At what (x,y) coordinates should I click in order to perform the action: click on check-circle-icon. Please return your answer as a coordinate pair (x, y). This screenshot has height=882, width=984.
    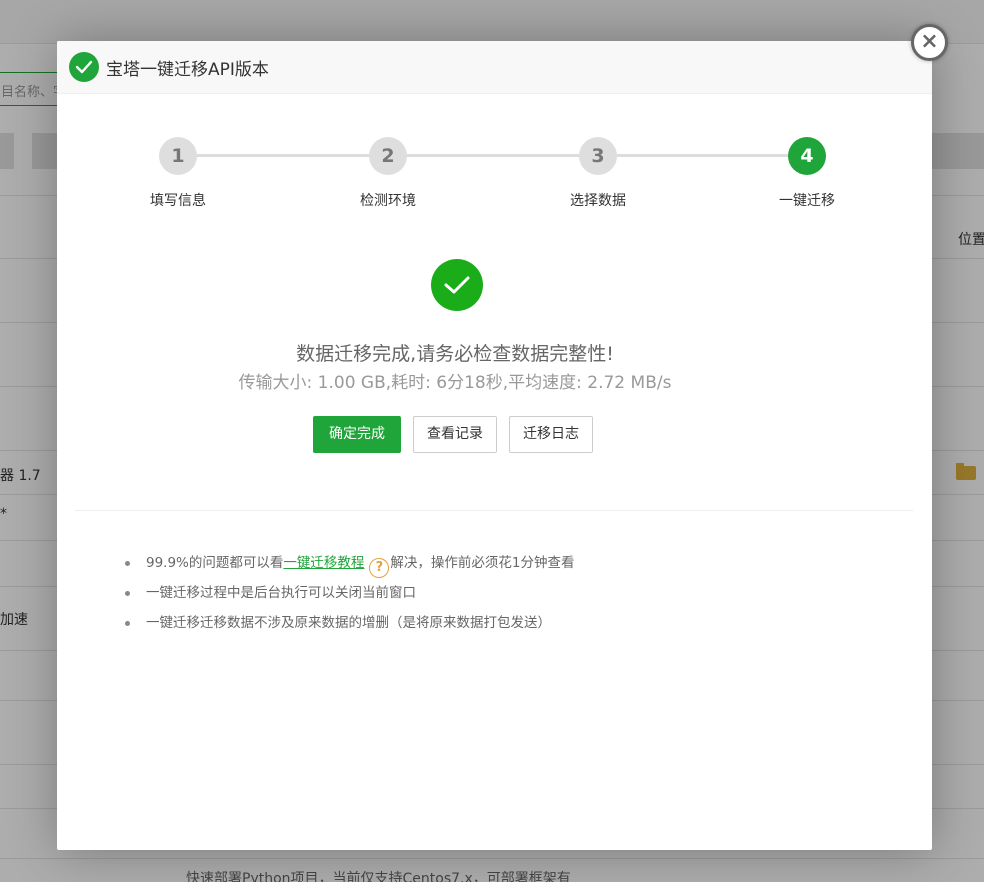
    Looking at the image, I should click on (84, 67).